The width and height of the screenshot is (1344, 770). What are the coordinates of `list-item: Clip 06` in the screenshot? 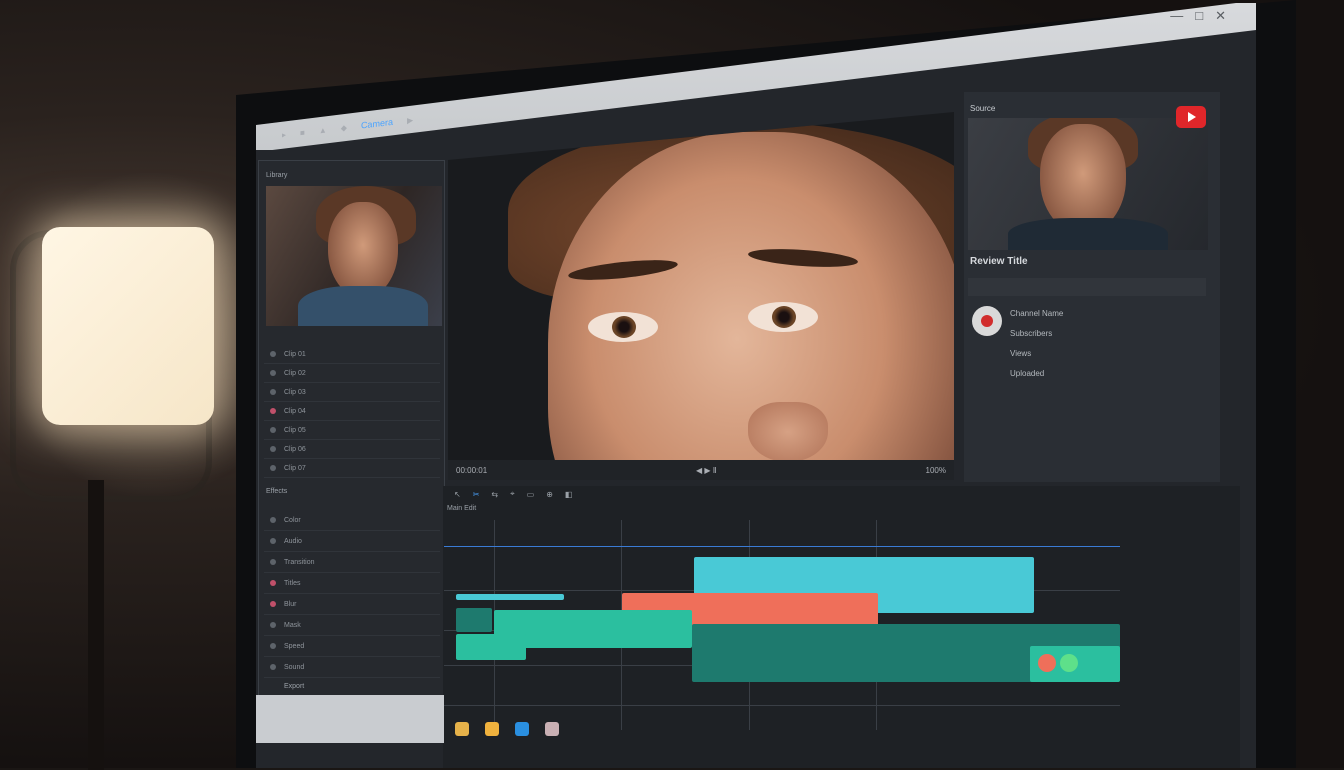 It's located at (352, 449).